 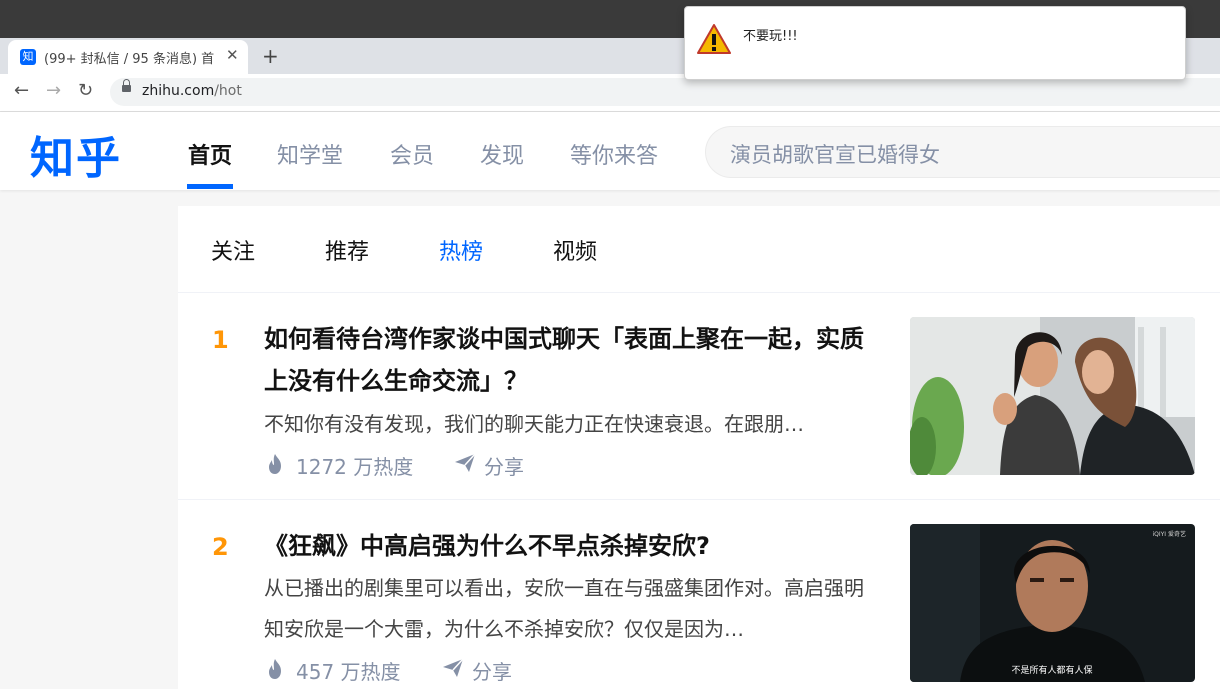 I want to click on tab-title: (99+ 封私信 / 95 条消息) 首, so click(x=129, y=59).